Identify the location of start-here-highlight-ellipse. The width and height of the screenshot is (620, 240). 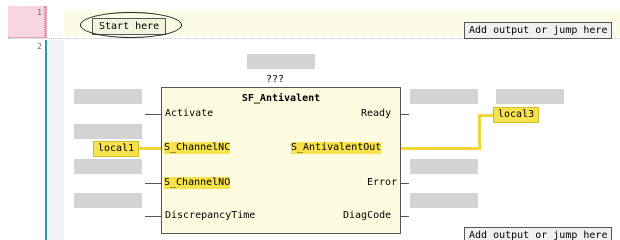
(131, 25).